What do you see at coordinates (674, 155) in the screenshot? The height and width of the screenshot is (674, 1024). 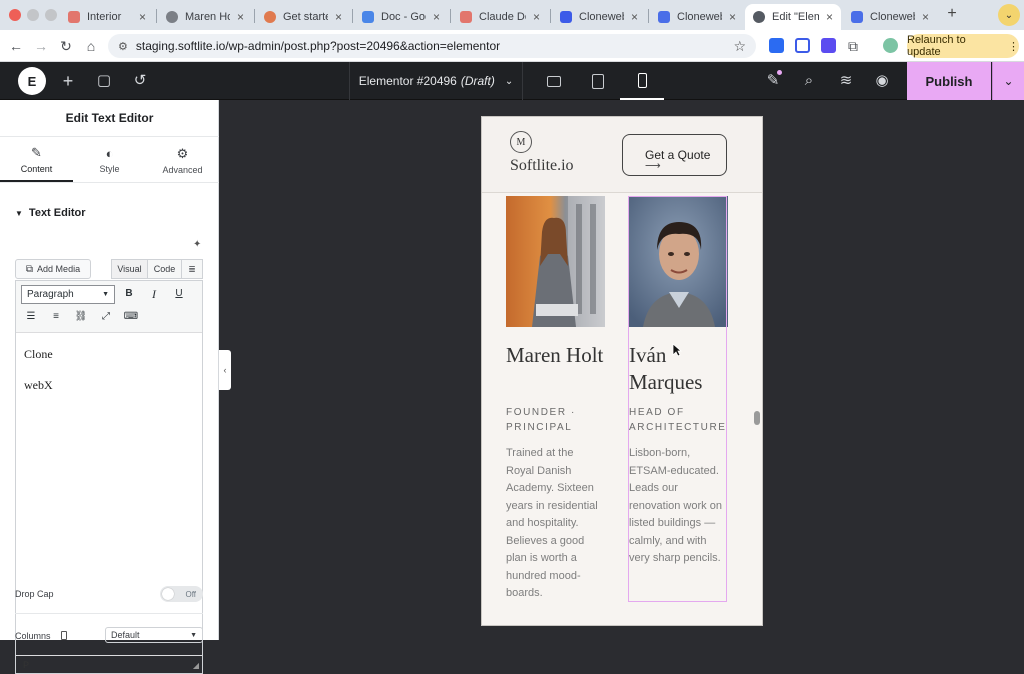 I see `get-quote-button: Get a Quote ⟶` at bounding box center [674, 155].